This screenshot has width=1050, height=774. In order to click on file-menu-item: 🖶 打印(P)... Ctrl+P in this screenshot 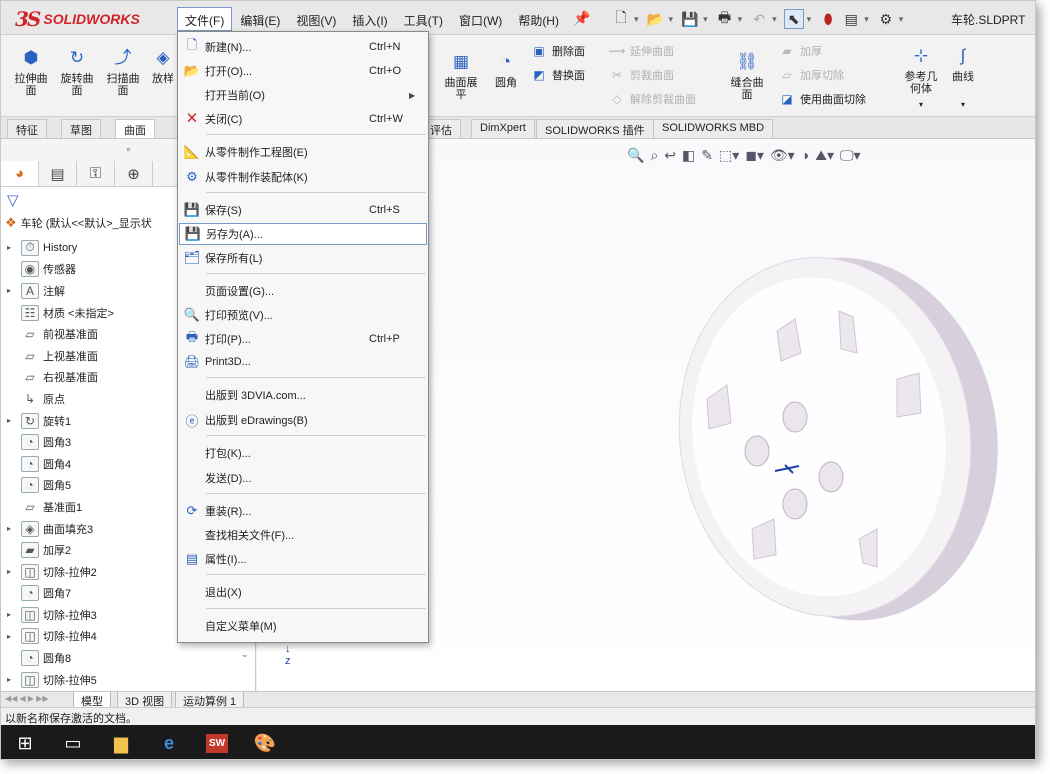, I will do `click(303, 339)`.